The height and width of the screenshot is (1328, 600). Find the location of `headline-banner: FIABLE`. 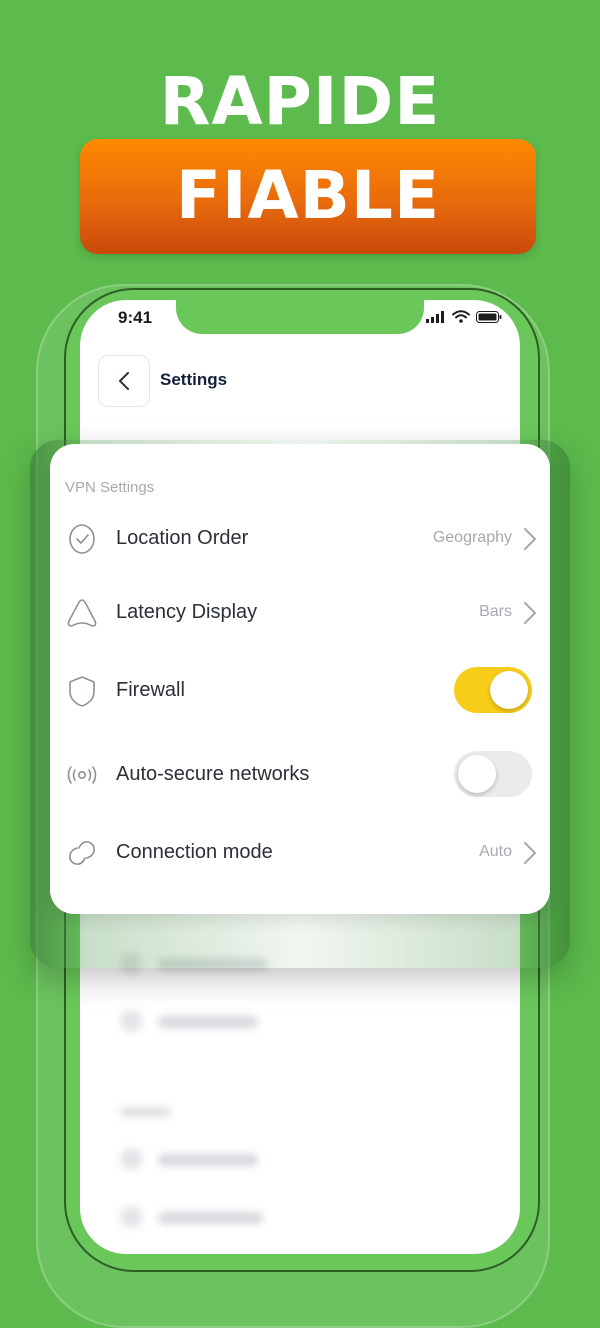

headline-banner: FIABLE is located at coordinates (308, 196).